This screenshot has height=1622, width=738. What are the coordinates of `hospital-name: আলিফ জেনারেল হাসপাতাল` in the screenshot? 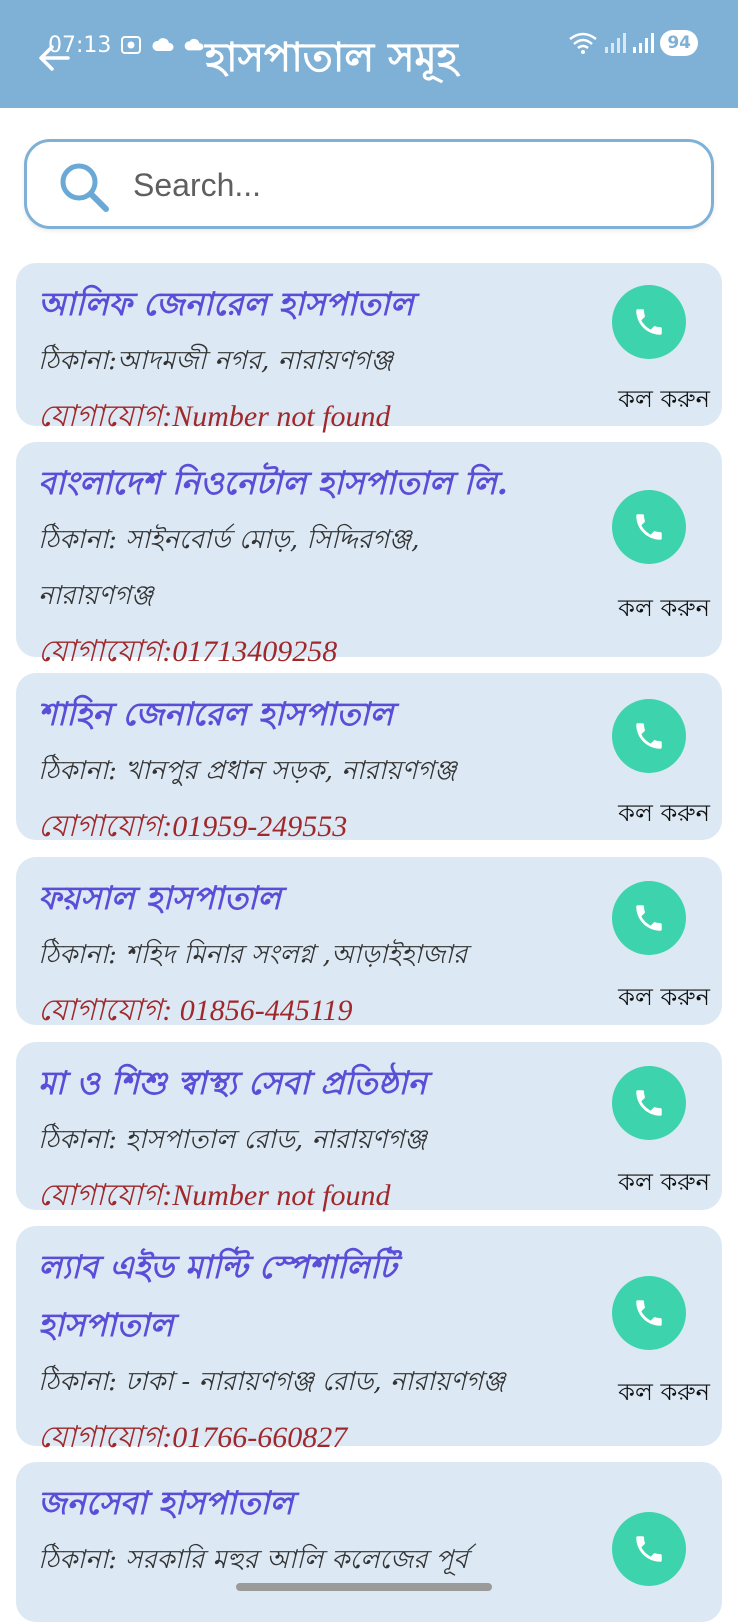 It's located at (226, 304).